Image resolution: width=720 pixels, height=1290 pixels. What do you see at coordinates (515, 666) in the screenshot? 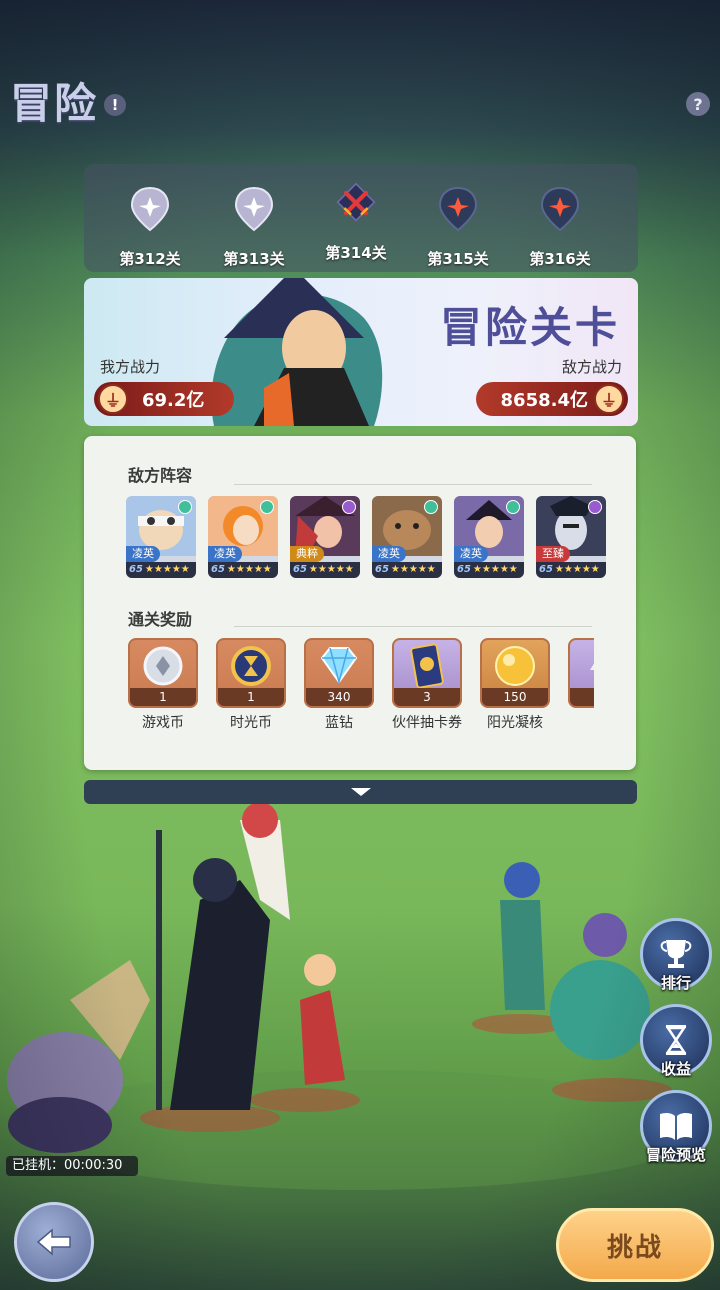
I see `sun-orb-icon` at bounding box center [515, 666].